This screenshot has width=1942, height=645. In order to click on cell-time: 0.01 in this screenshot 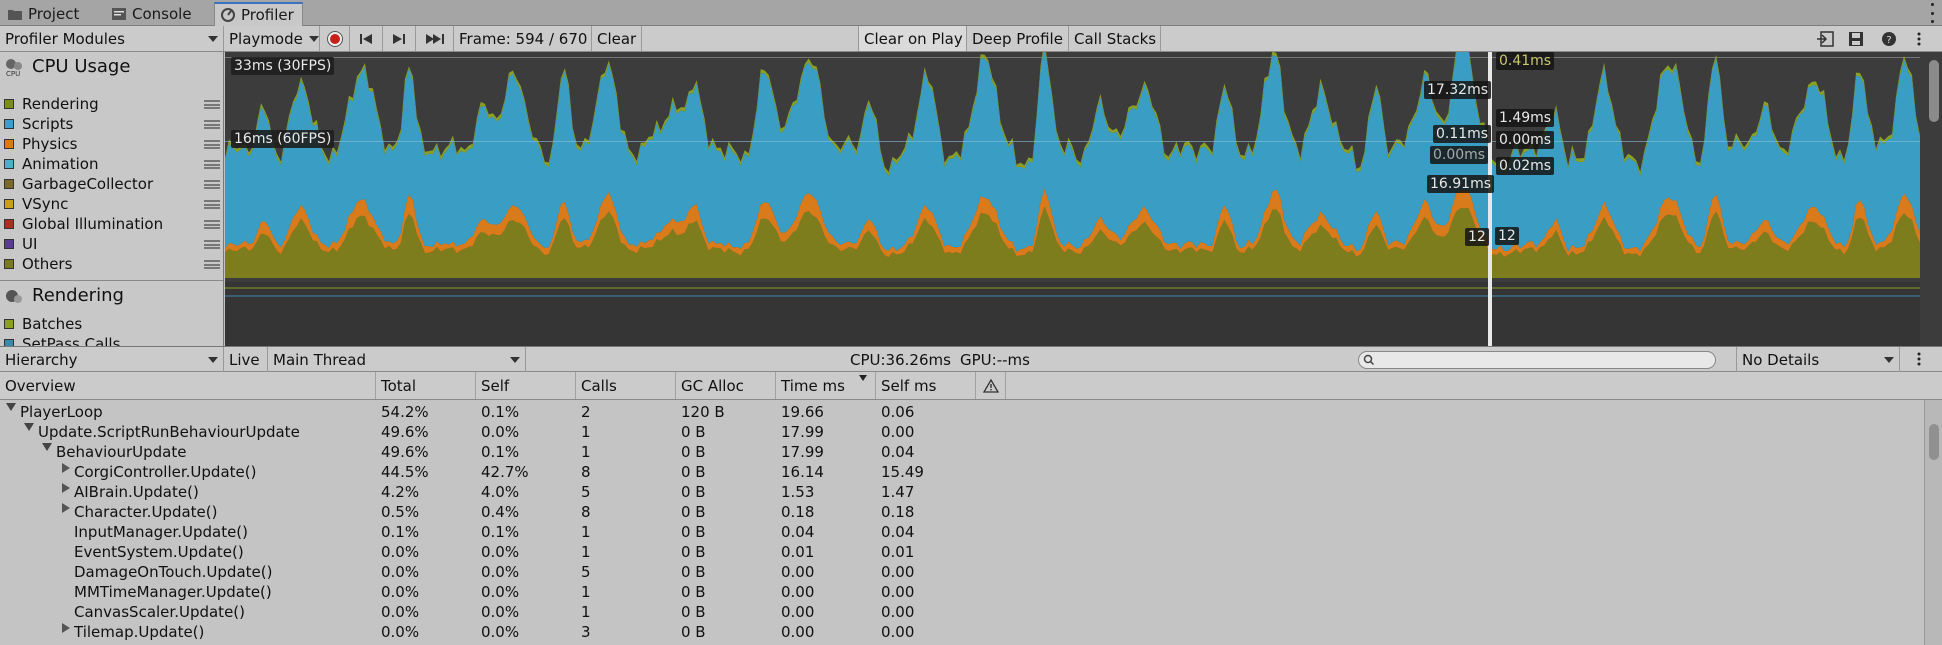, I will do `click(798, 552)`.